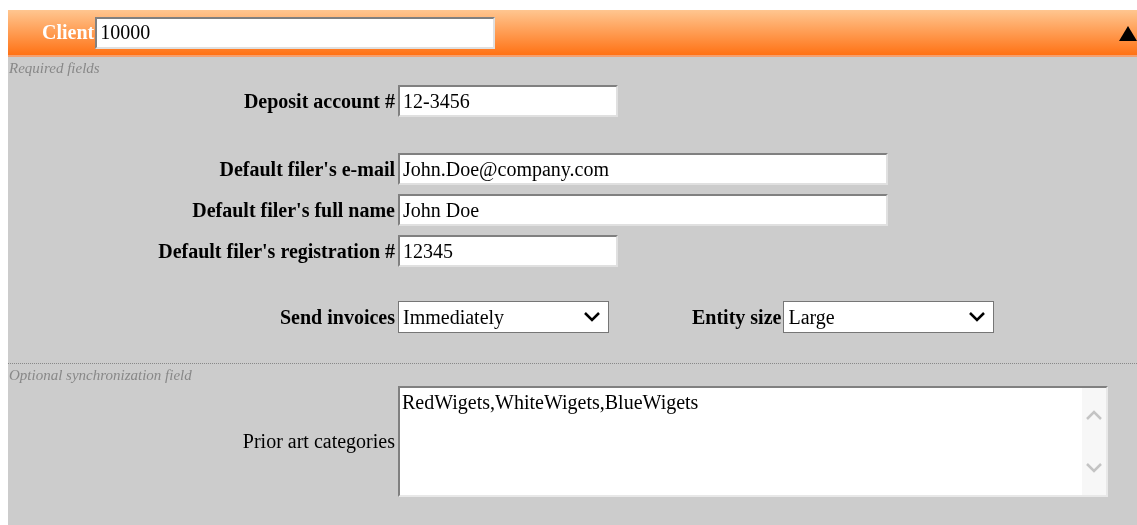 The width and height of the screenshot is (1137, 525). What do you see at coordinates (306, 169) in the screenshot?
I see `field-label: Default filer's e-mail` at bounding box center [306, 169].